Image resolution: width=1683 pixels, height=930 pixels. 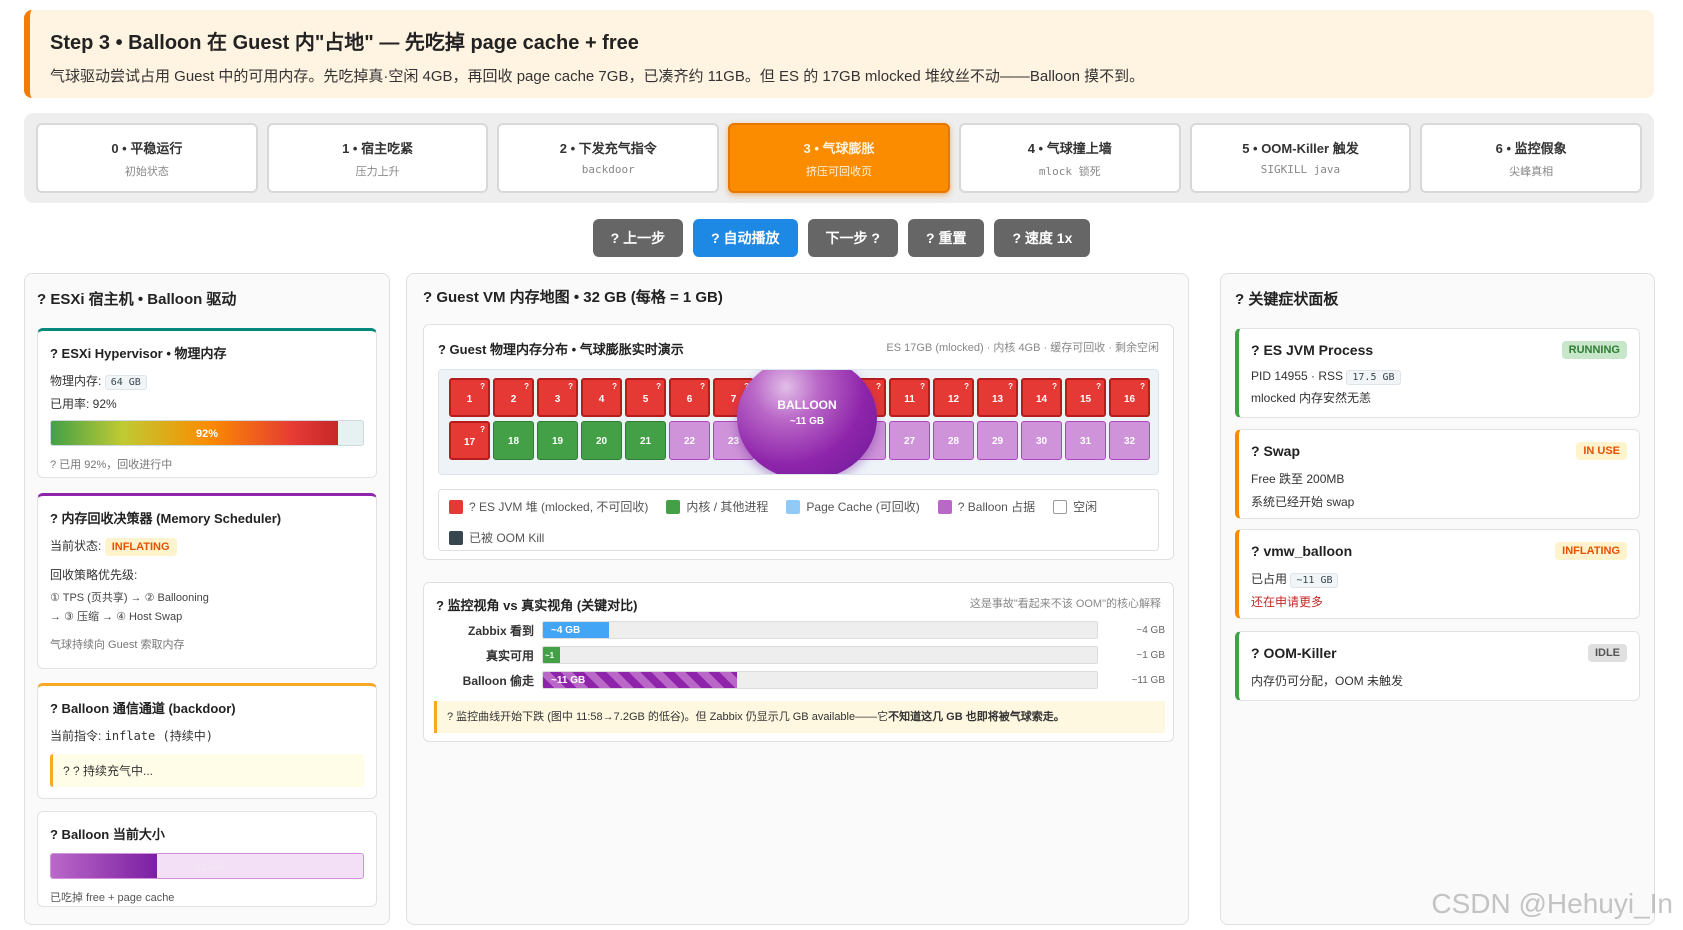 What do you see at coordinates (1069, 148) in the screenshot?
I see `step-tab-title: 4 • 气球撞上墙` at bounding box center [1069, 148].